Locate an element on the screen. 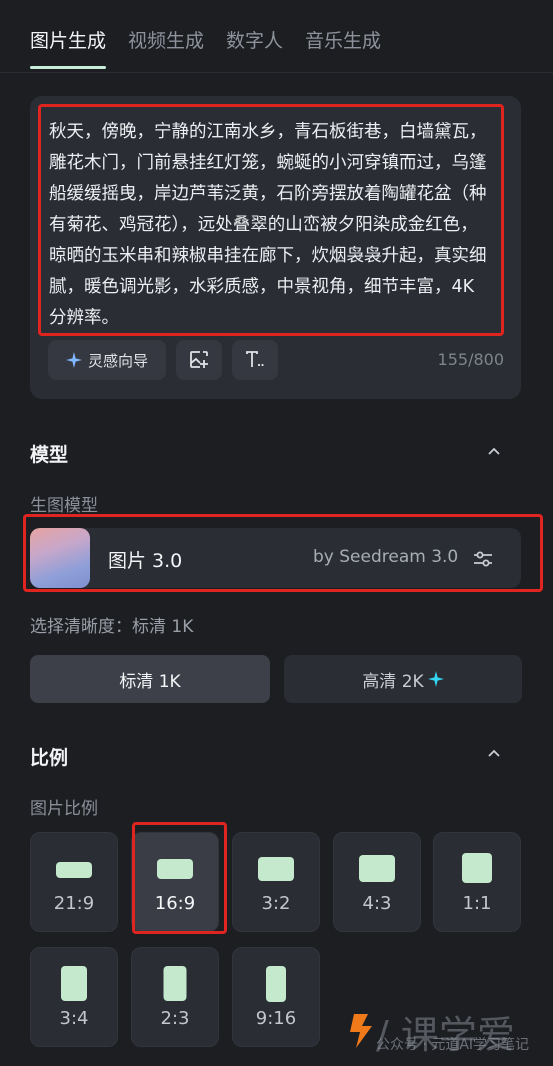 This screenshot has height=1066, width=553. ratio-label: 4:3 is located at coordinates (377, 903).